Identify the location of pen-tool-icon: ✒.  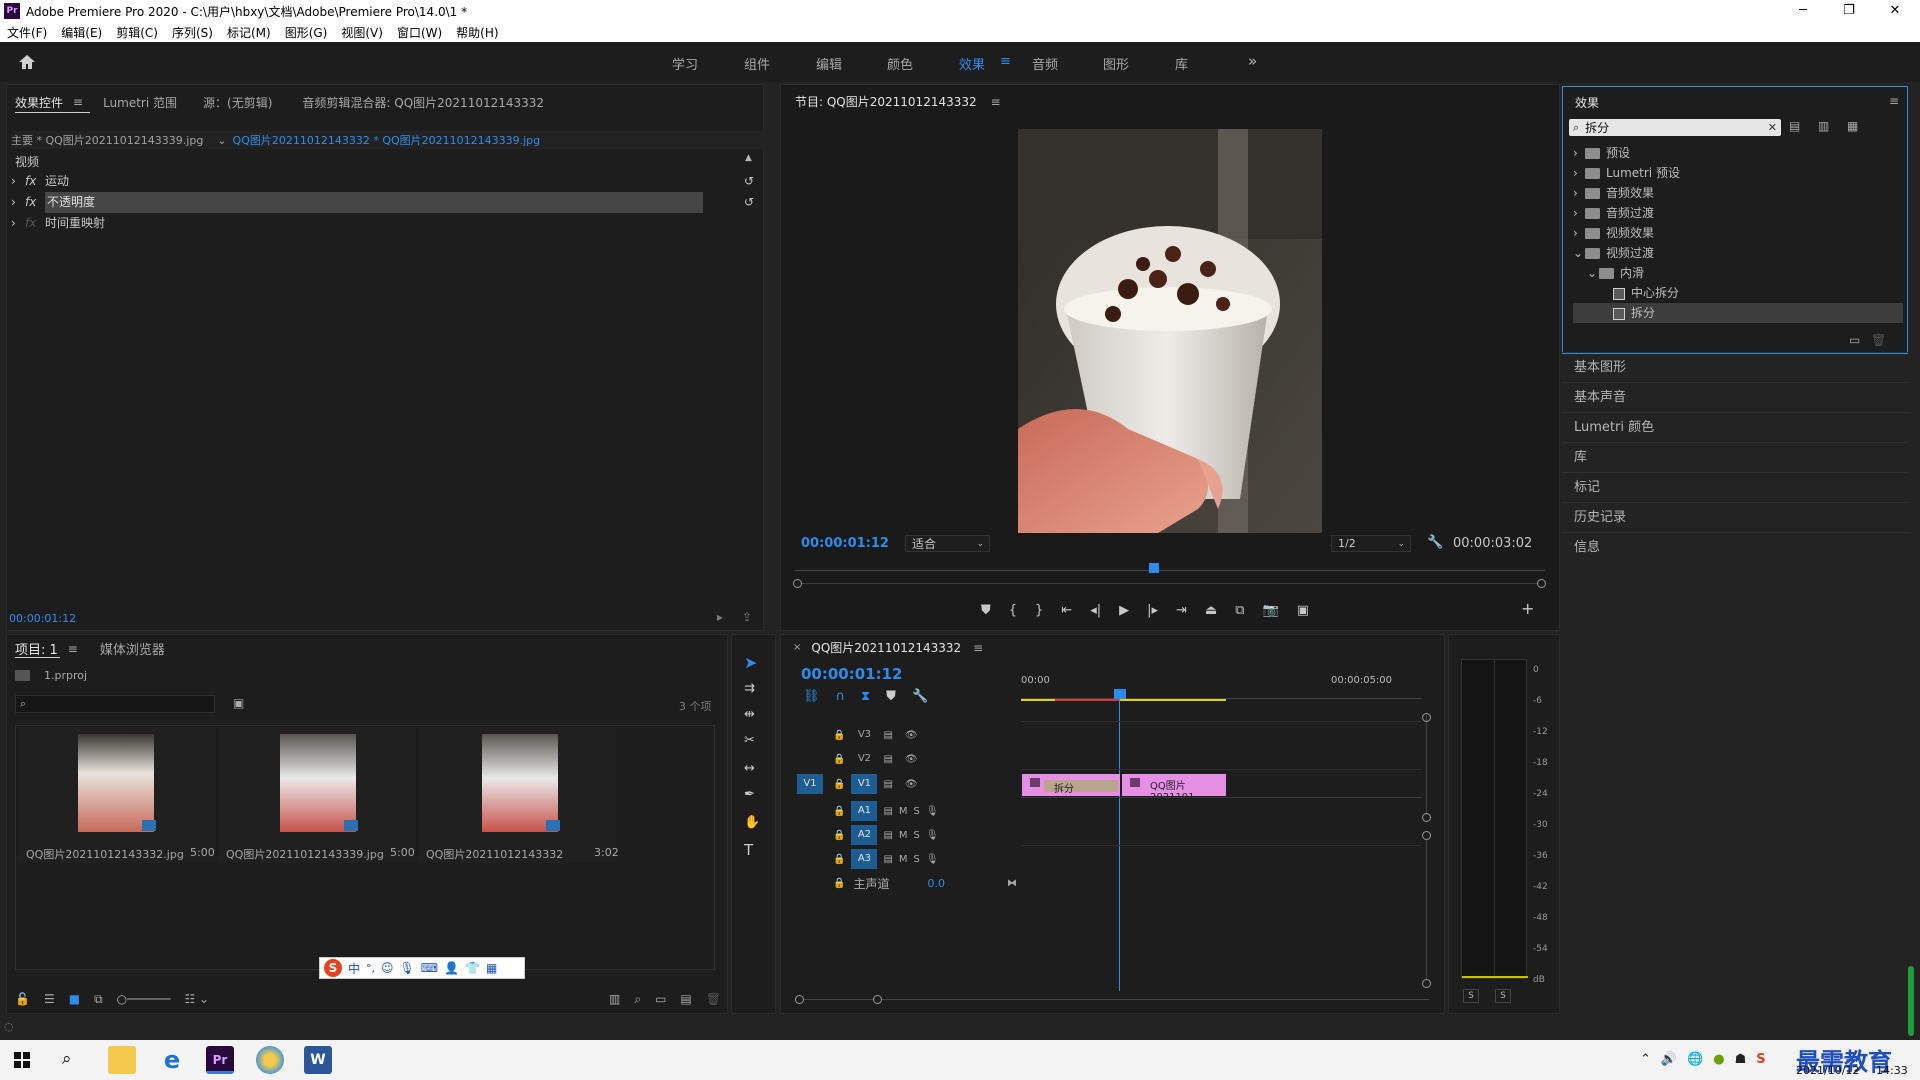
(749, 794).